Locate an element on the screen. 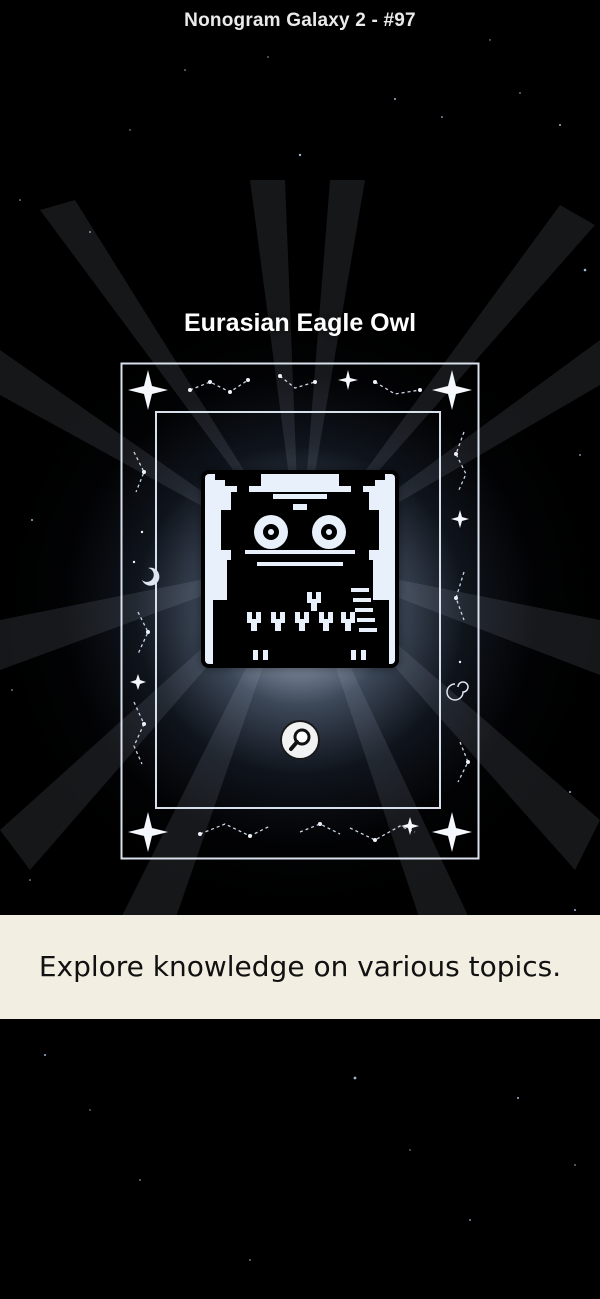 Image resolution: width=600 pixels, height=1299 pixels. zoom-button is located at coordinates (300, 740).